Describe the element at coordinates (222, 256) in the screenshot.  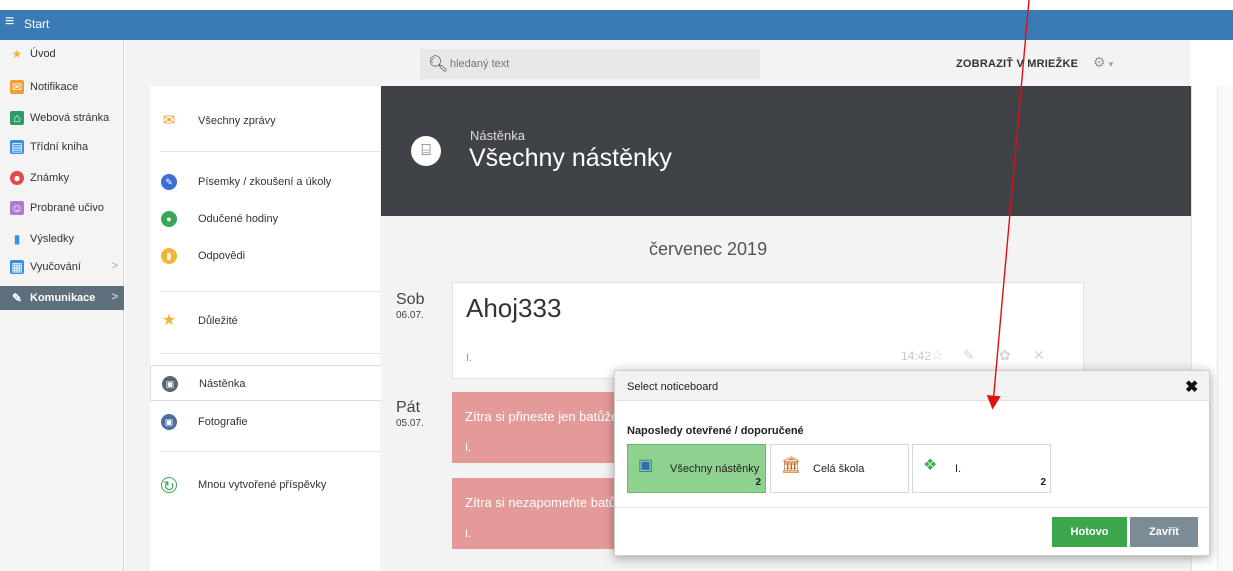
I see `menu-item-label: Odpovědi` at that location.